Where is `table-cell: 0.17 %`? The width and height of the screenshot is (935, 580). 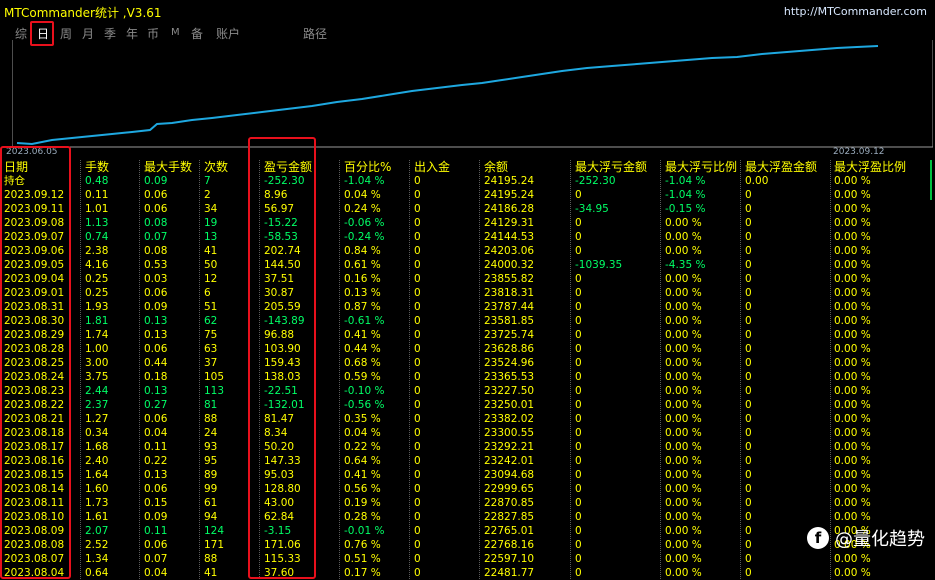 table-cell: 0.17 % is located at coordinates (362, 573).